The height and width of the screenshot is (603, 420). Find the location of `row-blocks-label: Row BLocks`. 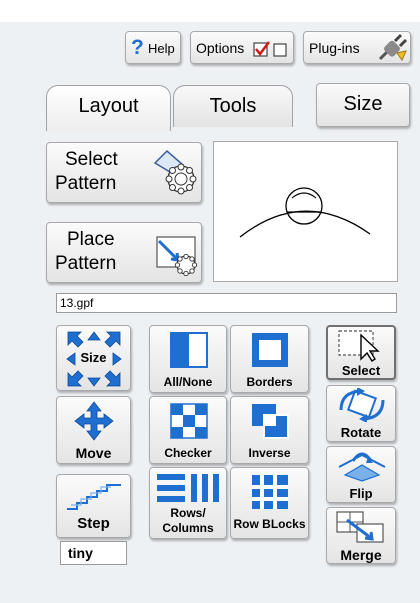

row-blocks-label: Row BLocks is located at coordinates (269, 524).